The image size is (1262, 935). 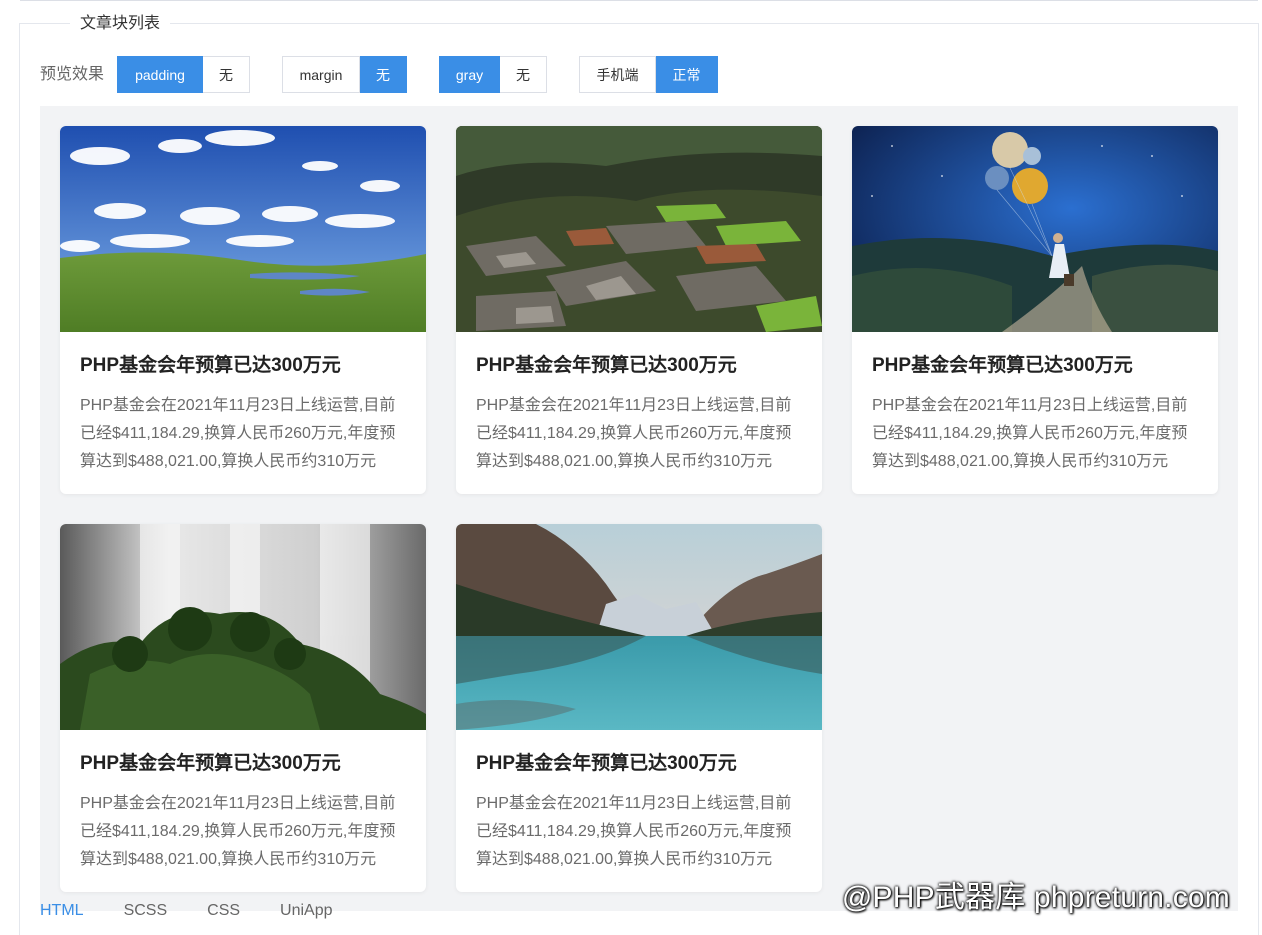 I want to click on padding-button: padding, so click(x=160, y=74).